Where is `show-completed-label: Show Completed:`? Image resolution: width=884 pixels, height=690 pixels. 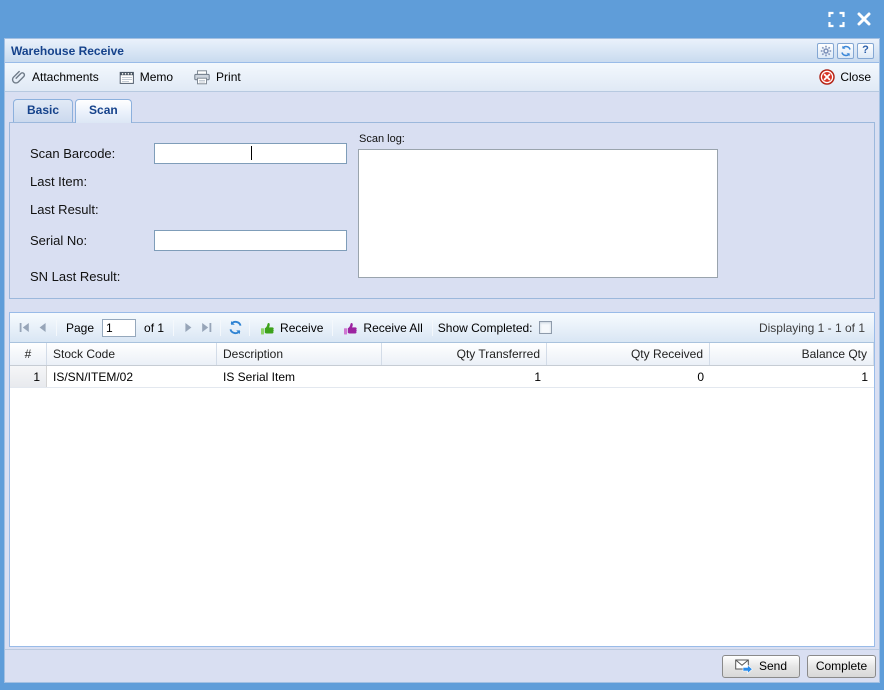
show-completed-label: Show Completed: is located at coordinates (485, 327).